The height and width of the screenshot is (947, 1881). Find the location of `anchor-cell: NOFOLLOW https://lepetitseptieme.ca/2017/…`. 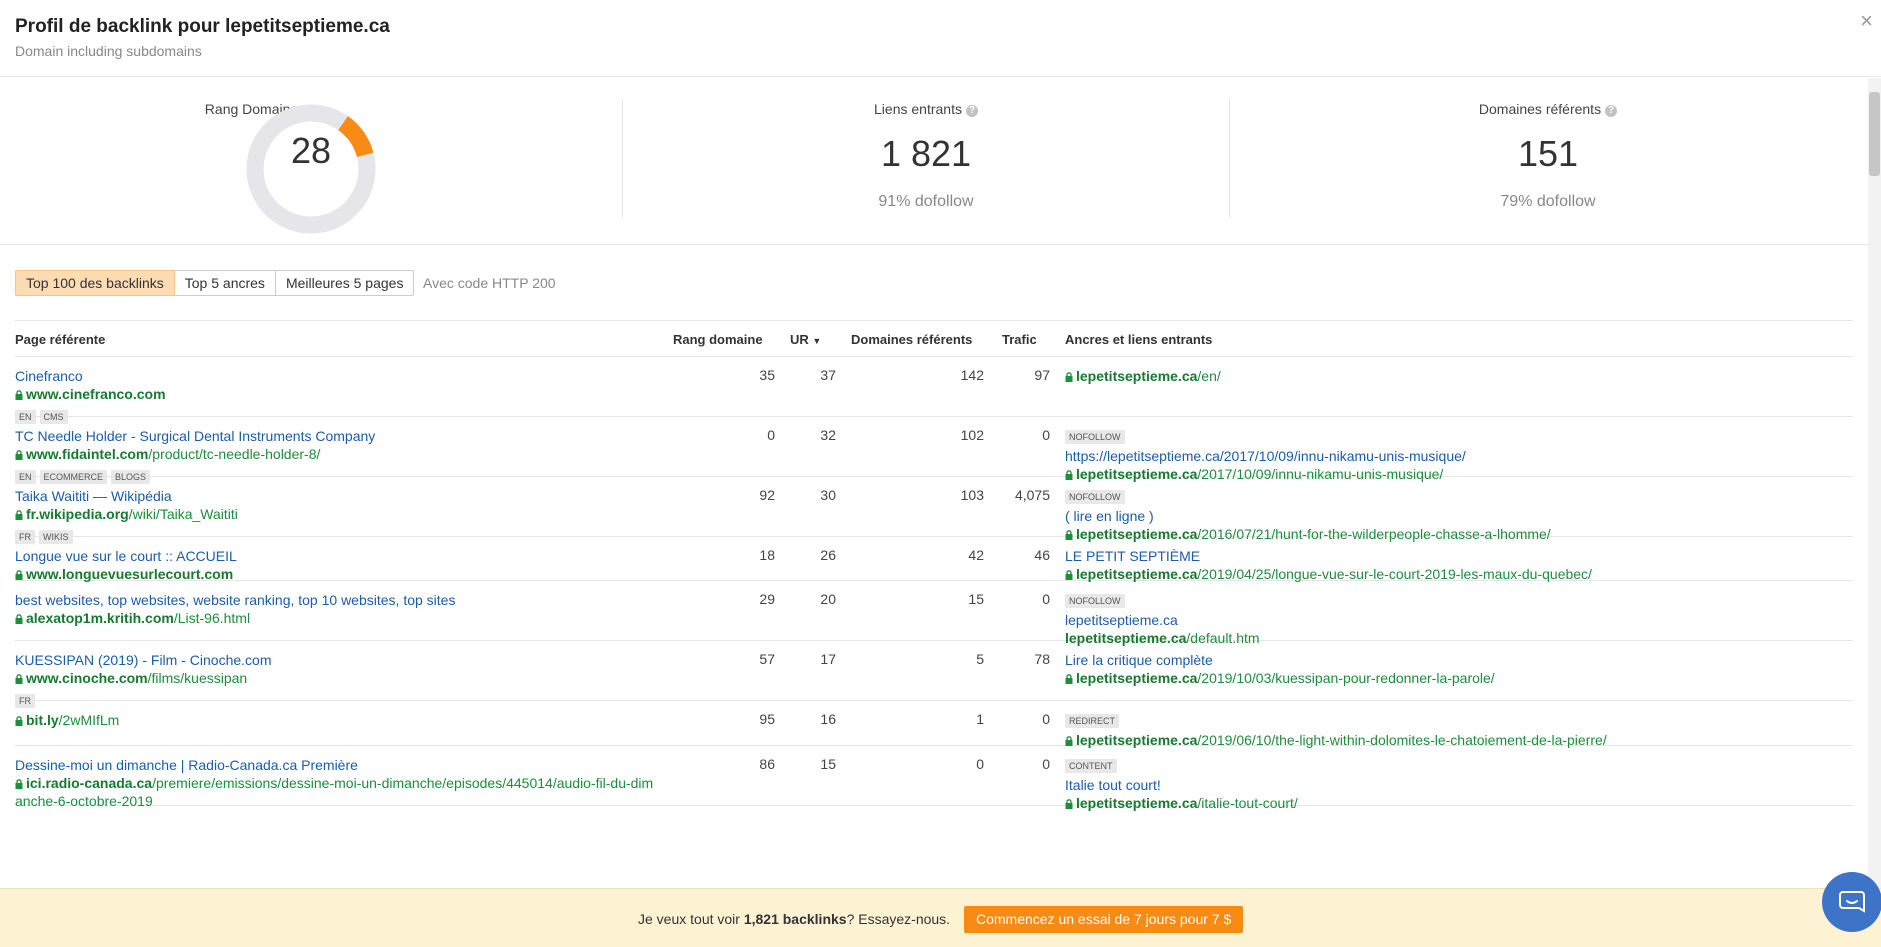

anchor-cell: NOFOLLOW https://lepetitseptieme.ca/2017/… is located at coordinates (1460, 455).